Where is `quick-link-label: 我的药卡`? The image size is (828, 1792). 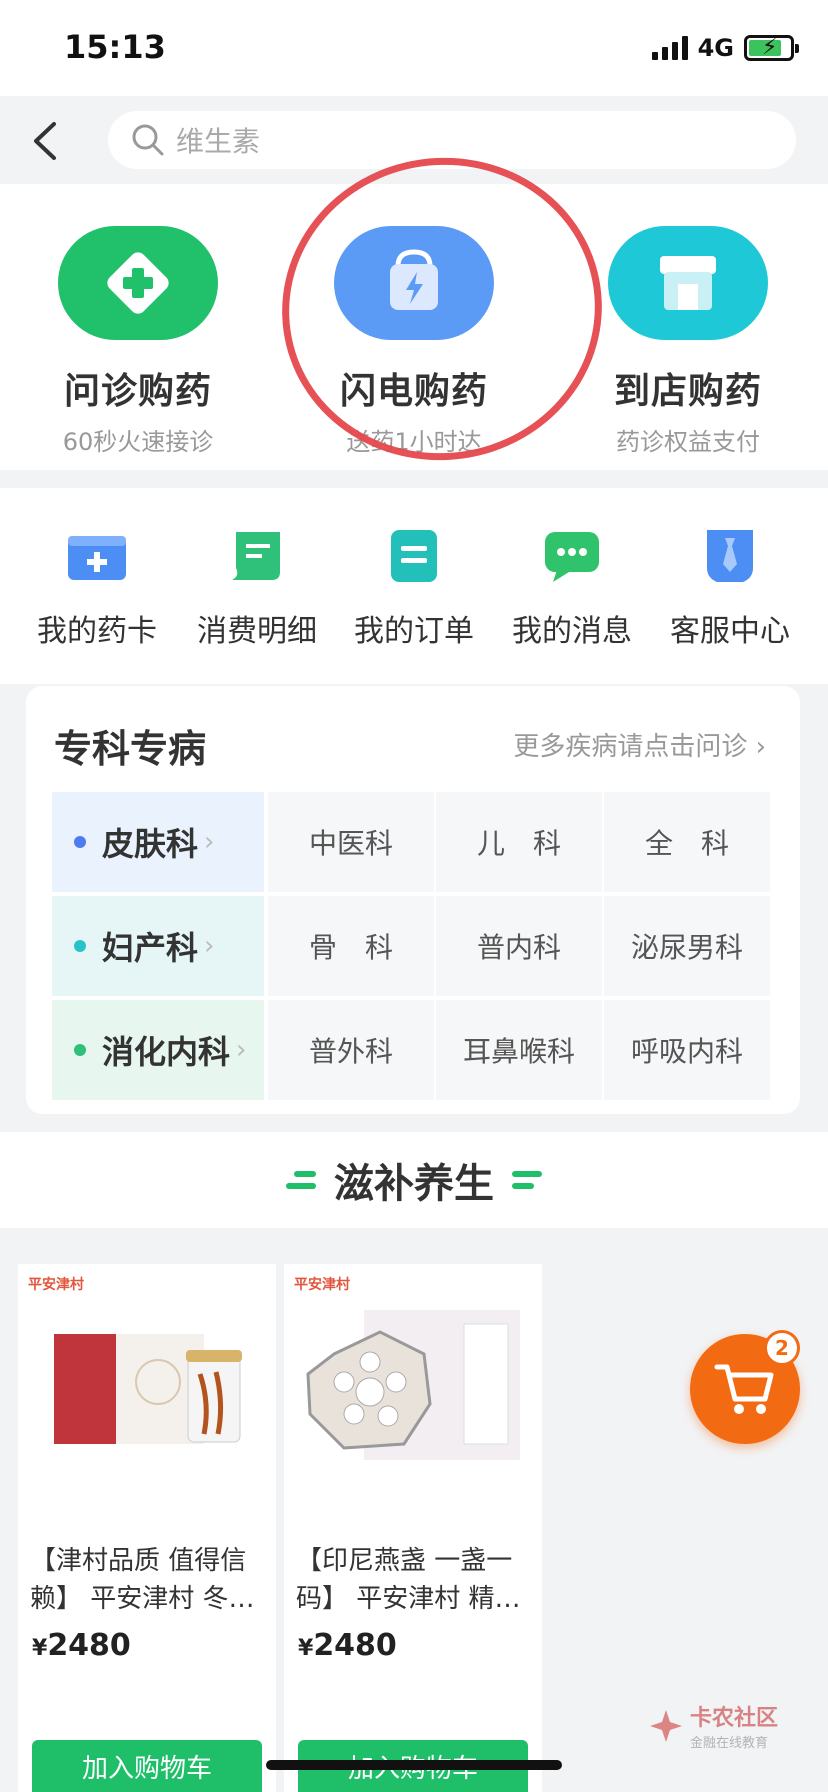 quick-link-label: 我的药卡 is located at coordinates (97, 631).